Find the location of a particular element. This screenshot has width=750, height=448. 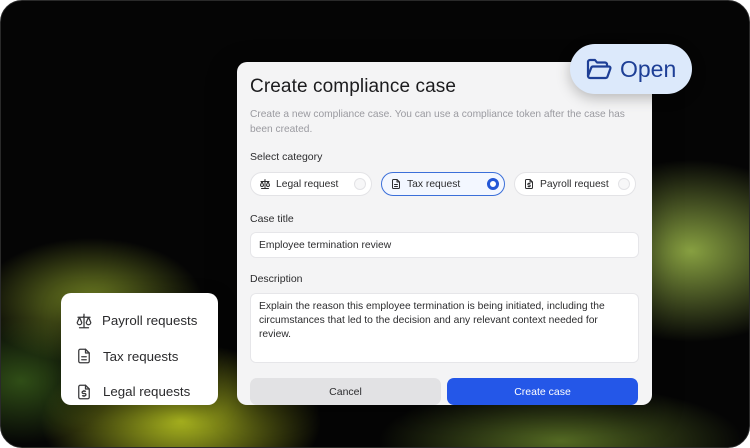

list-item-legal-requests: Legal requests is located at coordinates (146, 392).